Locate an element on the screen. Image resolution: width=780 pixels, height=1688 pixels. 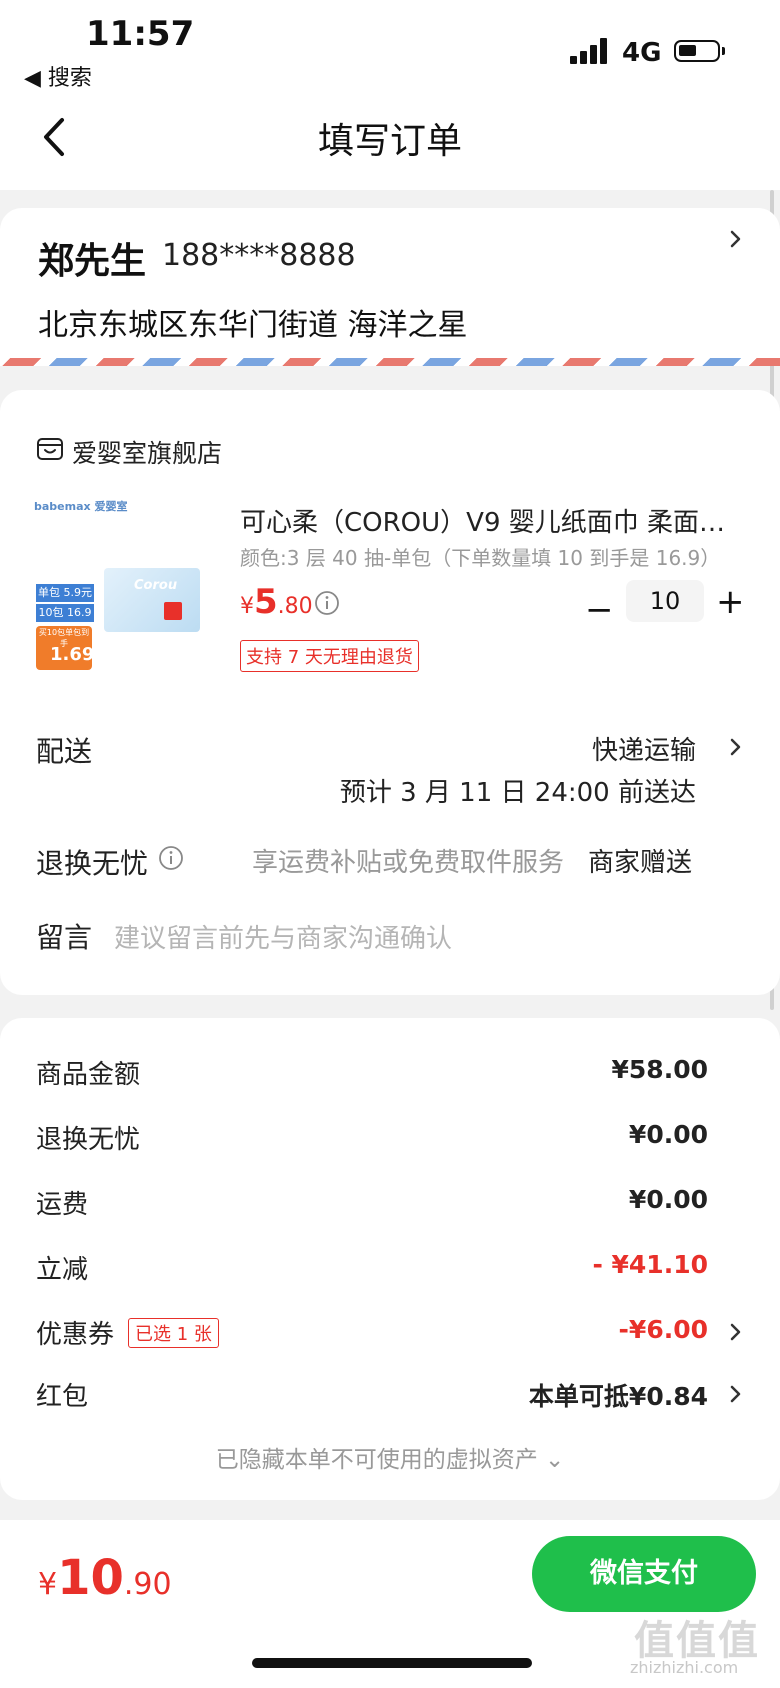
thumb-brand: babemax 爱婴室 is located at coordinates (81, 506).